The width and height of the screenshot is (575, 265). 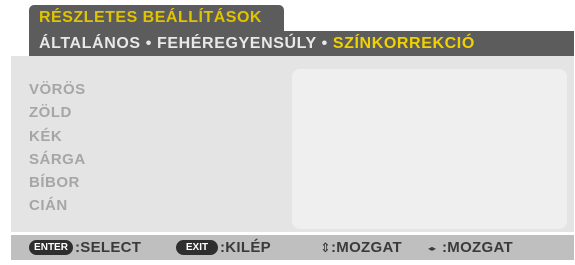 What do you see at coordinates (237, 43) in the screenshot?
I see `breadcrumb-item-feheregyensuly: FEHÉREGYENSÚLY` at bounding box center [237, 43].